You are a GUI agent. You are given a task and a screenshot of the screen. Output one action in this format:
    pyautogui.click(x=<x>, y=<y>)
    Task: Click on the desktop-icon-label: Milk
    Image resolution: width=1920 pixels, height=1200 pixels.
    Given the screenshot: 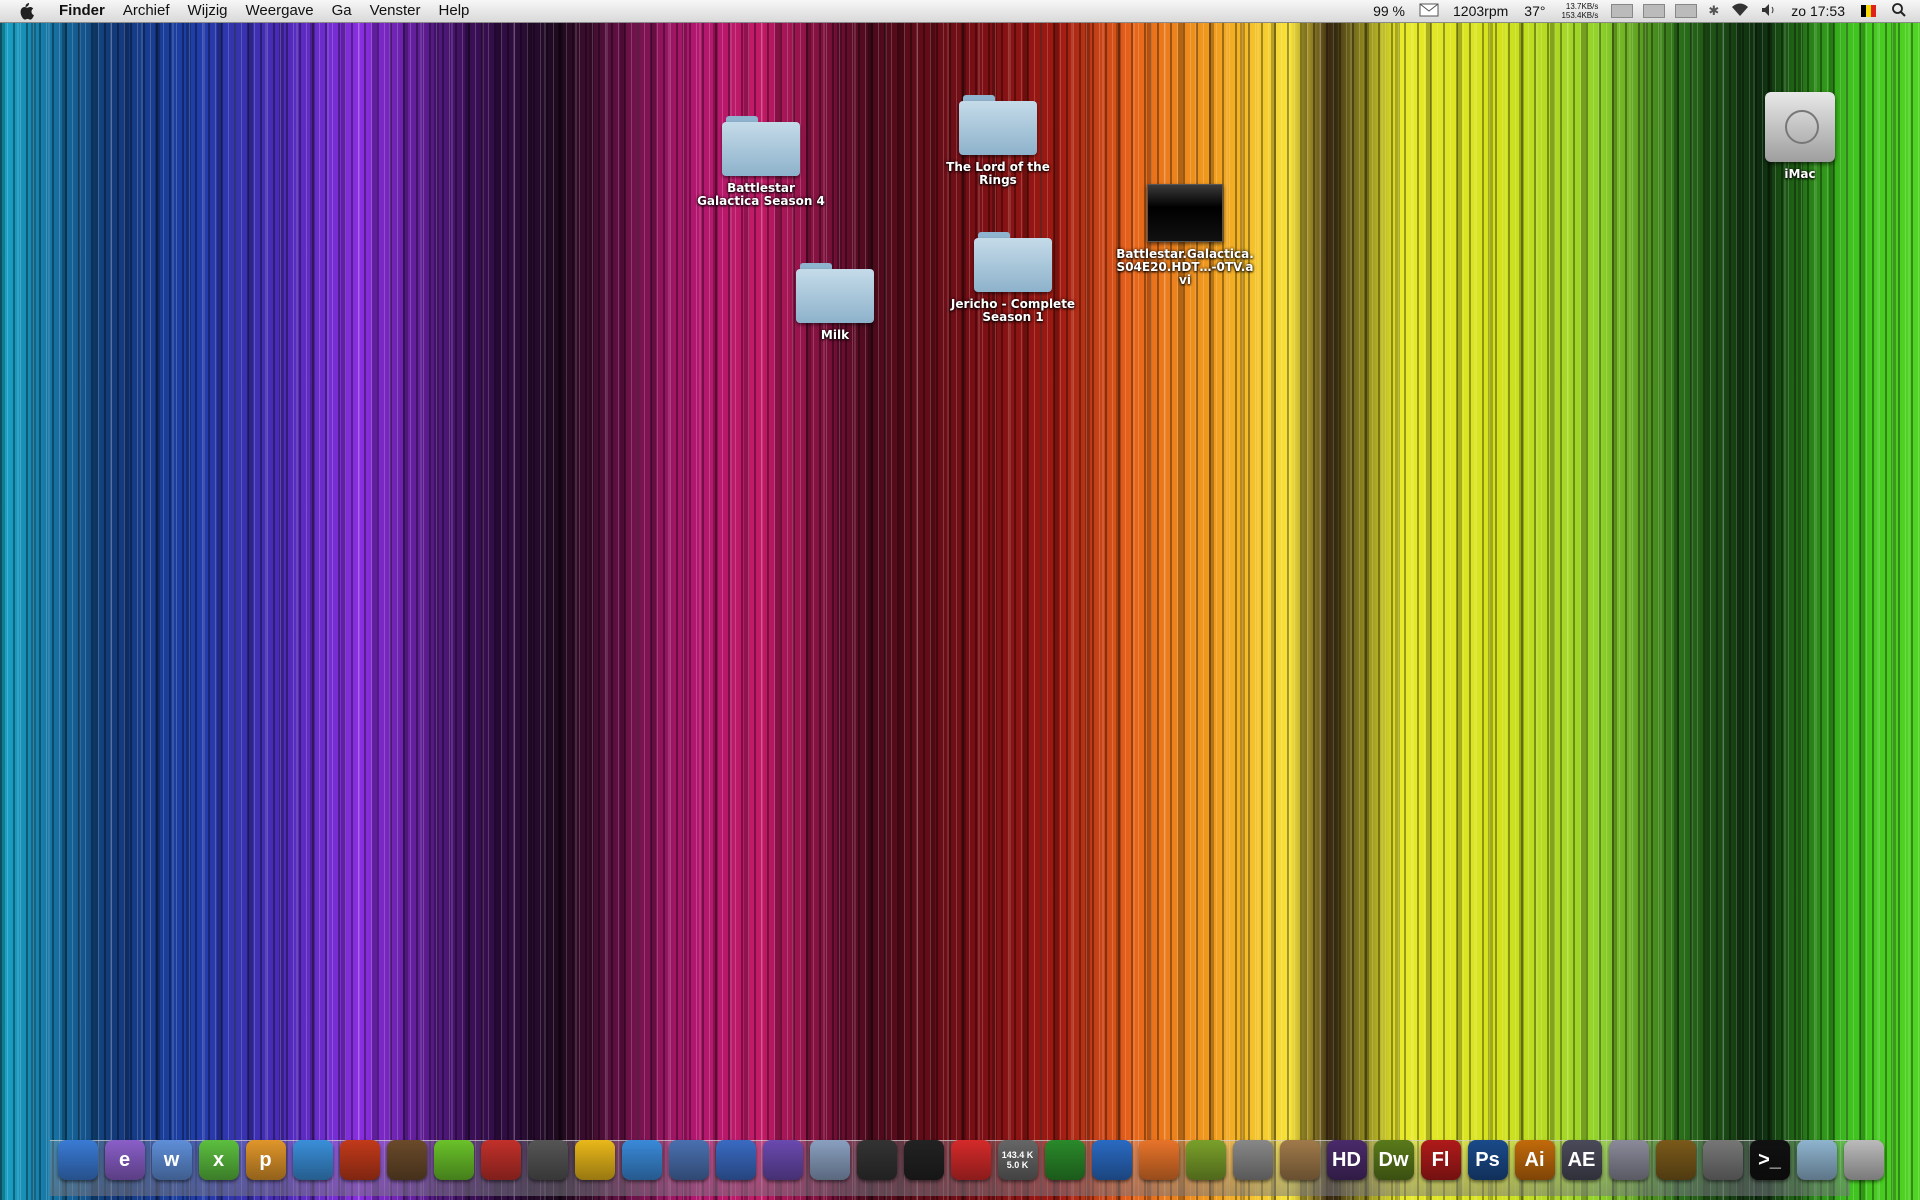 What is the action you would take?
    pyautogui.click(x=835, y=335)
    